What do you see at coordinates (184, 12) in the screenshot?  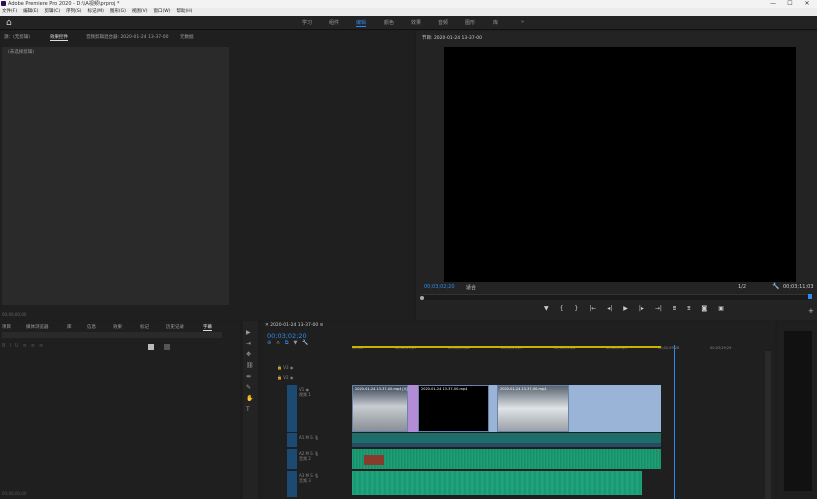 I see `menu-help: 帮助(H)` at bounding box center [184, 12].